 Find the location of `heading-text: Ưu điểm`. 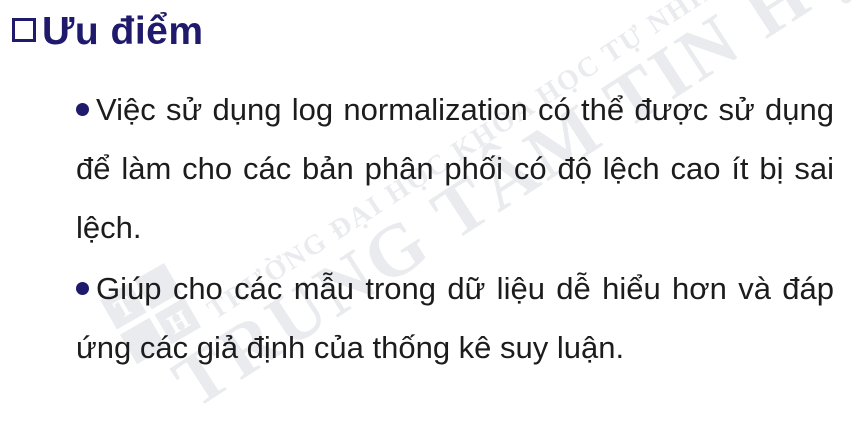

heading-text: Ưu điểm is located at coordinates (123, 31).